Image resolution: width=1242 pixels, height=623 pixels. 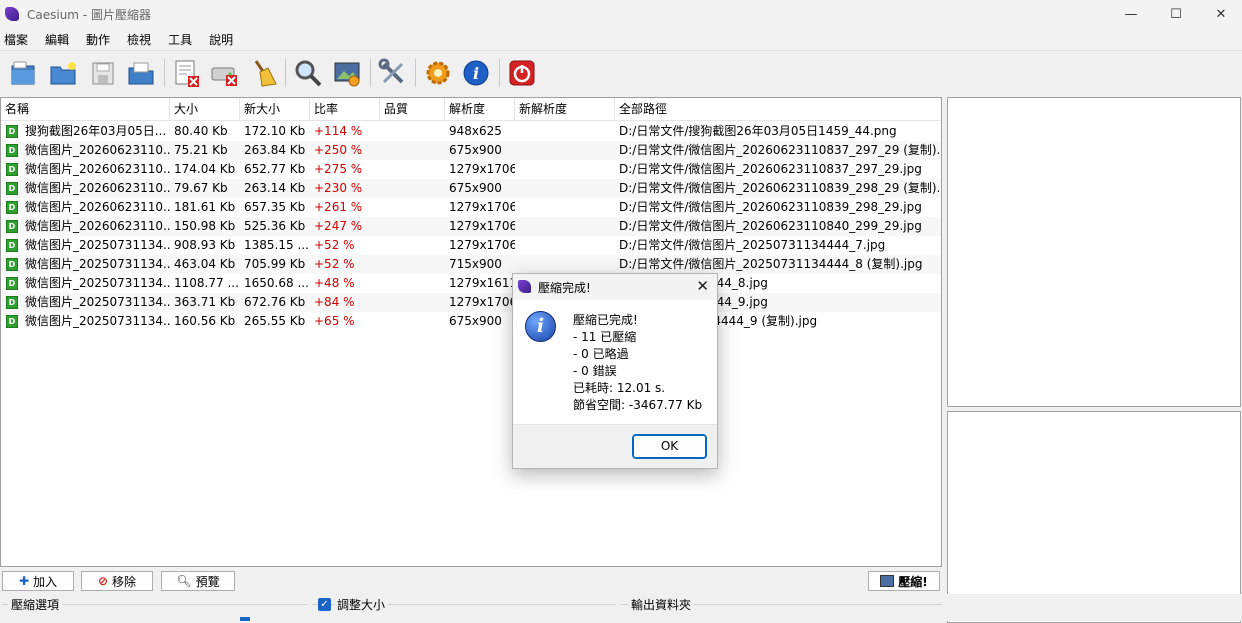 I want to click on close-button: ✕, so click(x=1220, y=14).